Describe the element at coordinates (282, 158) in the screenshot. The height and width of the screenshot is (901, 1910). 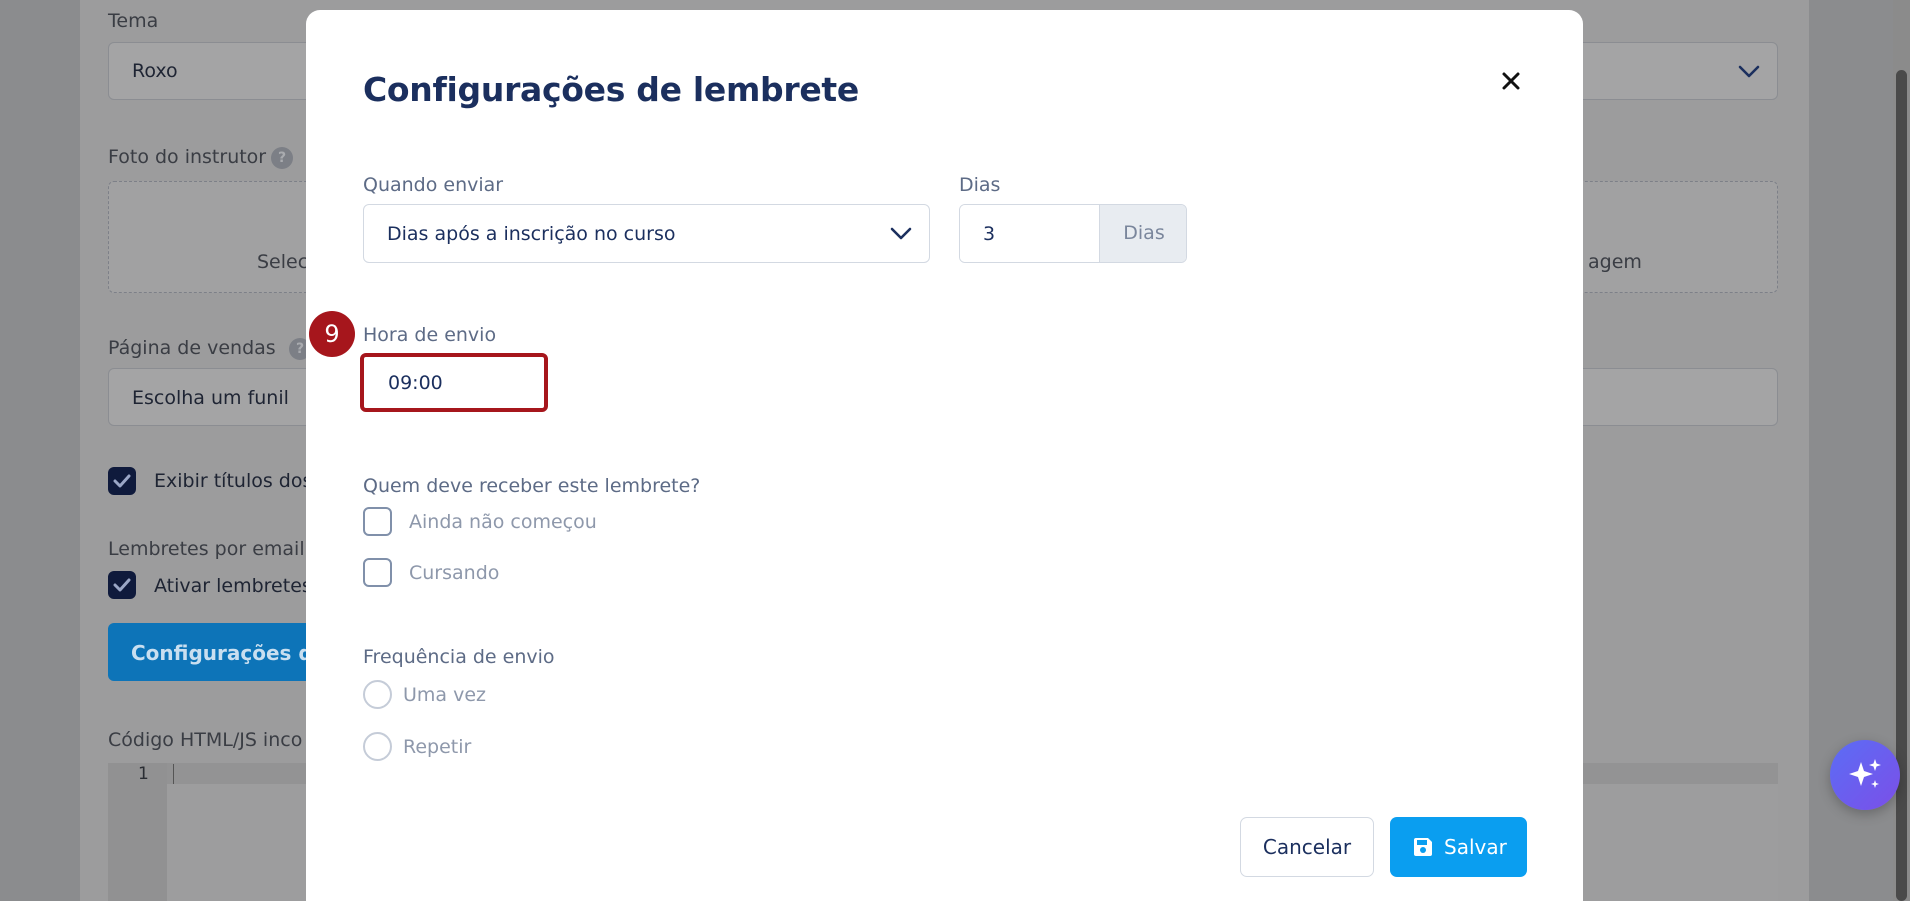
I see `help-icon: ?` at that location.